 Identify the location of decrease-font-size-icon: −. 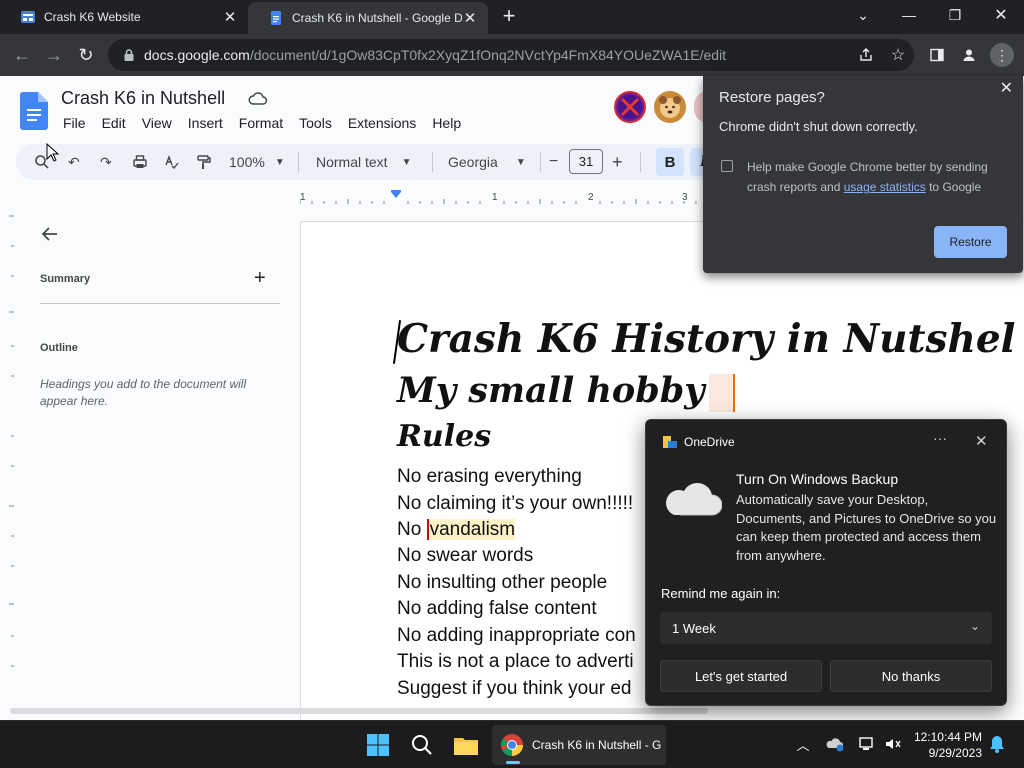
(553, 162).